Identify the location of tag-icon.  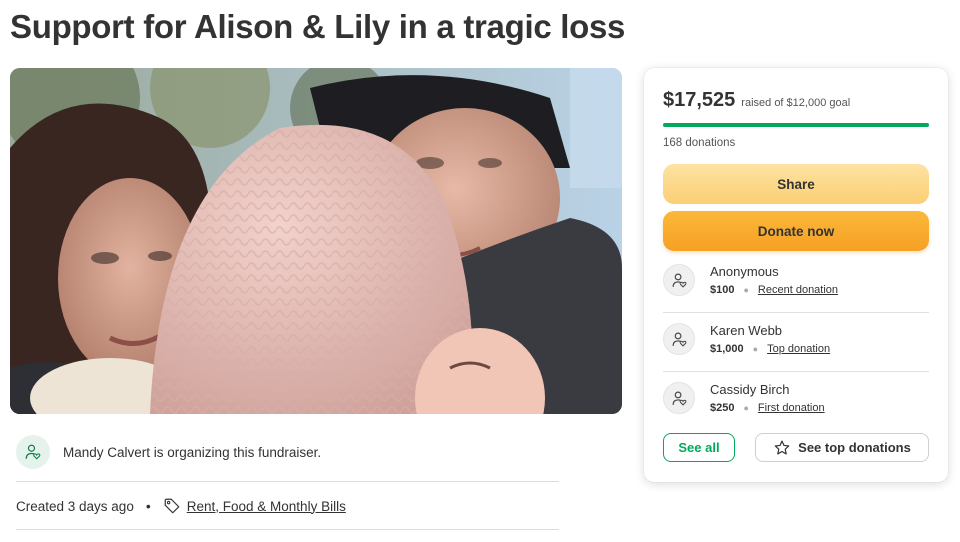
(172, 506).